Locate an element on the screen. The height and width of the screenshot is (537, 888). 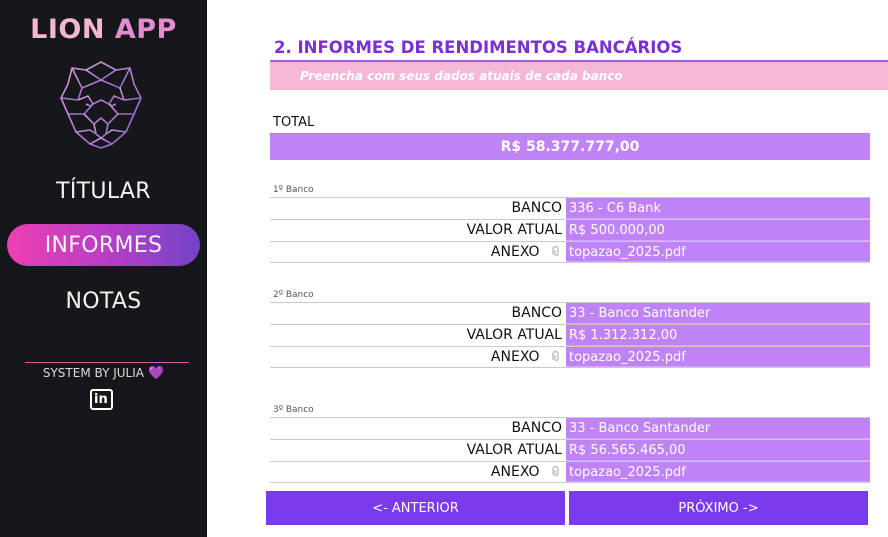
previous-button-label: <- ANTERIOR is located at coordinates (415, 508).